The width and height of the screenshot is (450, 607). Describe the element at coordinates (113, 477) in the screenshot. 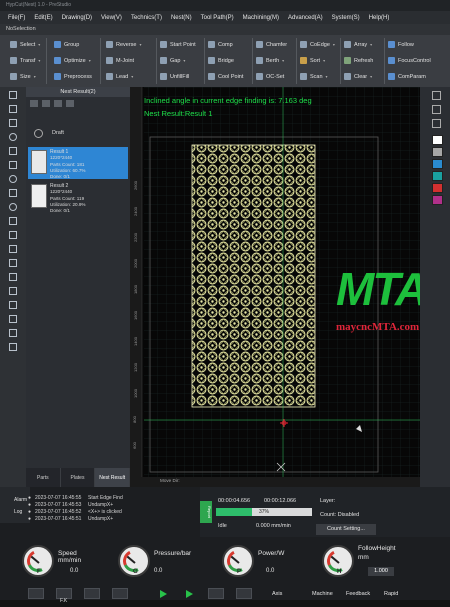

I see `tab-nest-result: Nest Result` at that location.